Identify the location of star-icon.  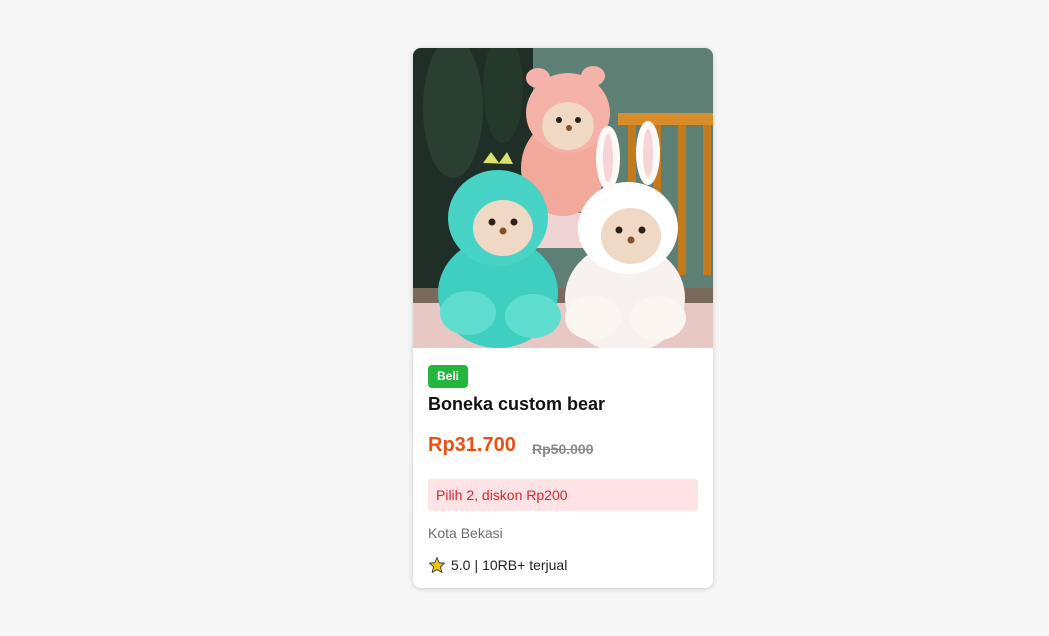
(437, 565).